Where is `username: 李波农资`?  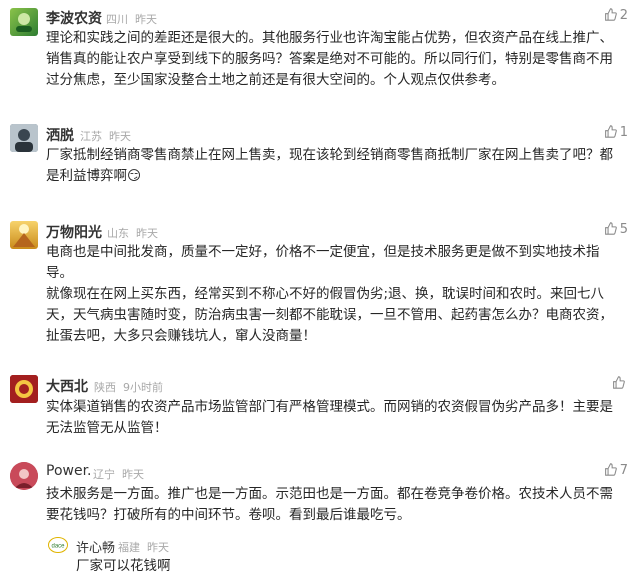
username: 李波农资 is located at coordinates (74, 18).